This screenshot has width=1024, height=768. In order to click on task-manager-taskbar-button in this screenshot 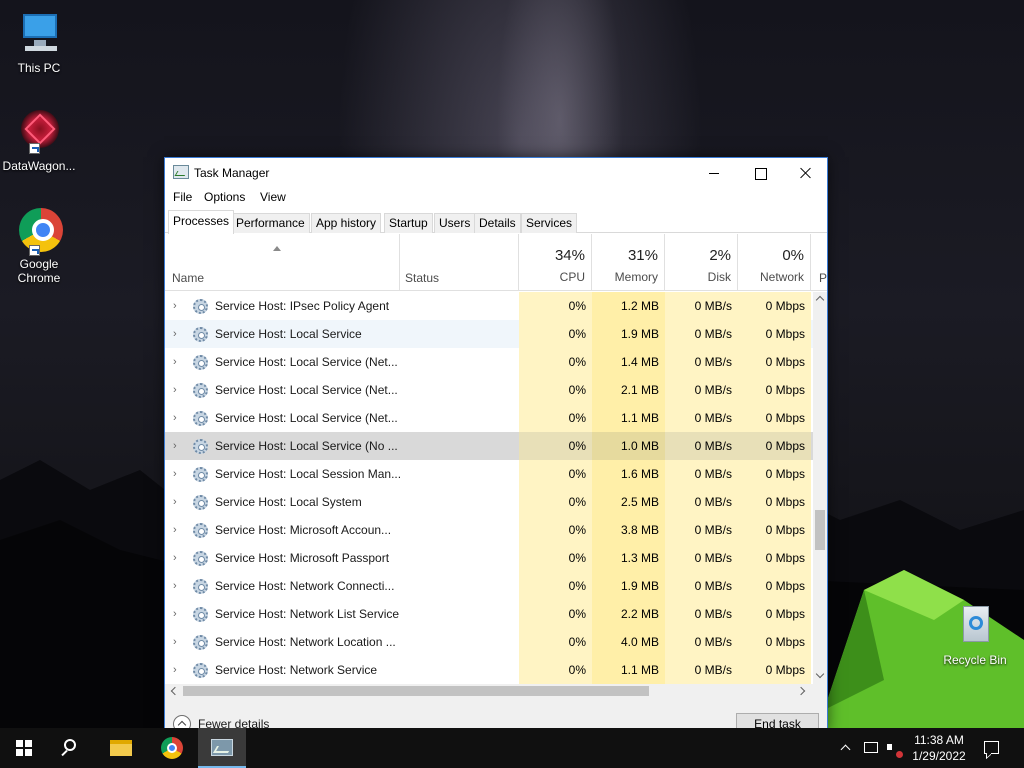, I will do `click(222, 748)`.